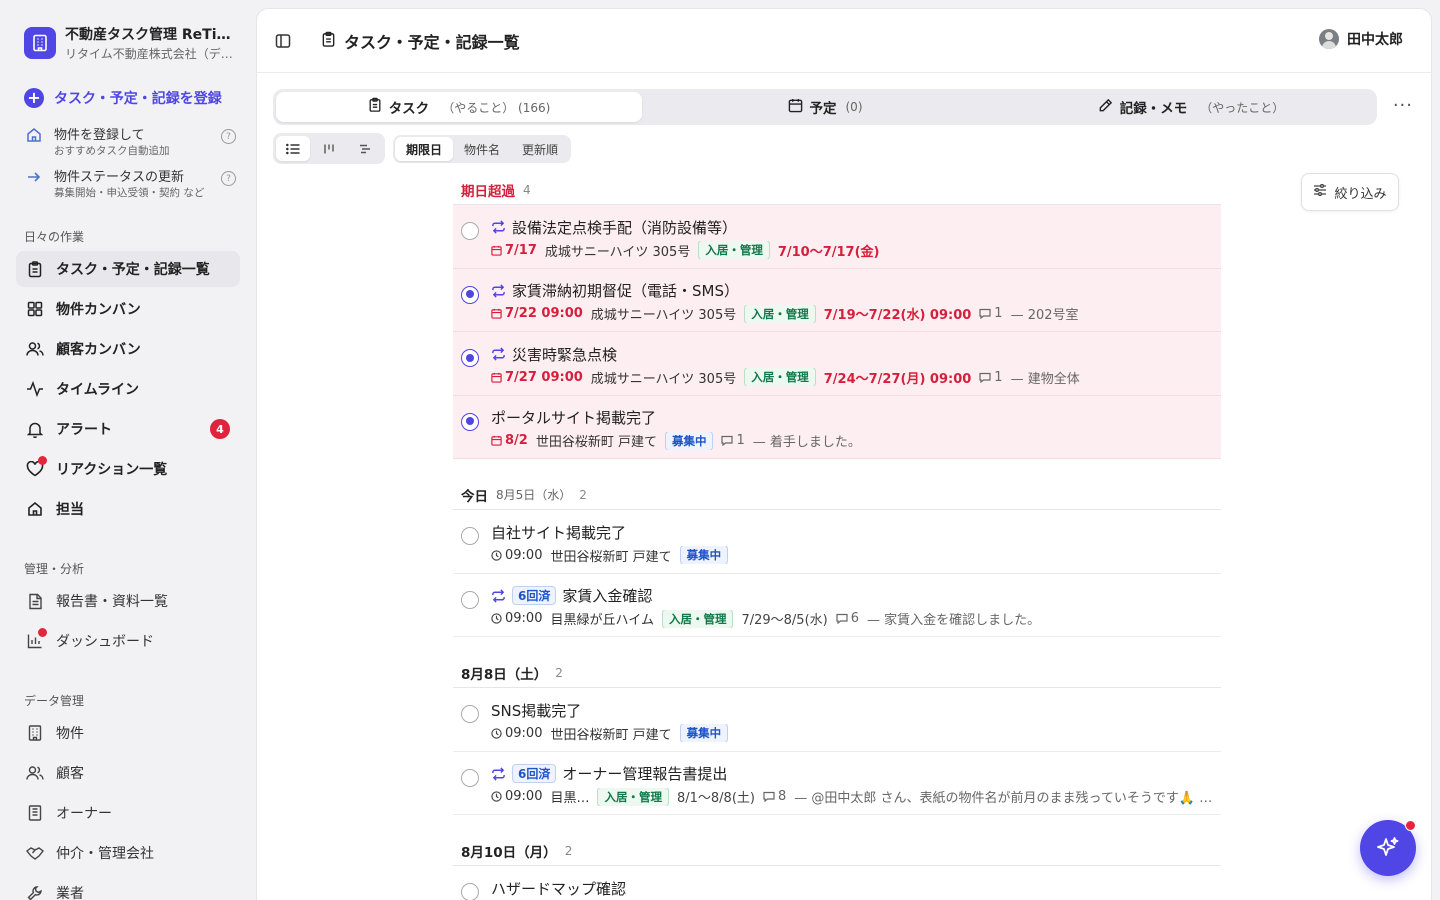  Describe the element at coordinates (128, 601) in the screenshot. I see `sidebar-item-reports: 報告書・資料一覧` at that location.